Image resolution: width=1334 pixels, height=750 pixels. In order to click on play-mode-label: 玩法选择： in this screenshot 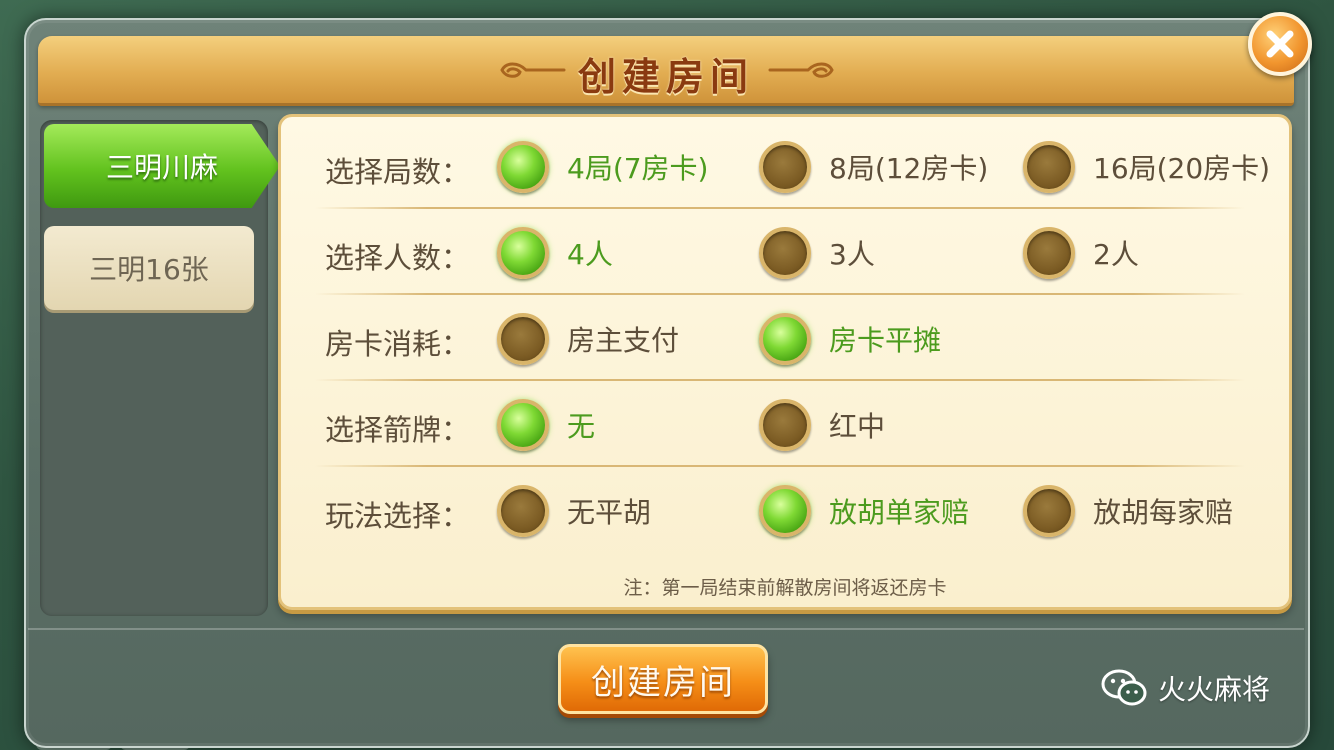, I will do `click(398, 516)`.